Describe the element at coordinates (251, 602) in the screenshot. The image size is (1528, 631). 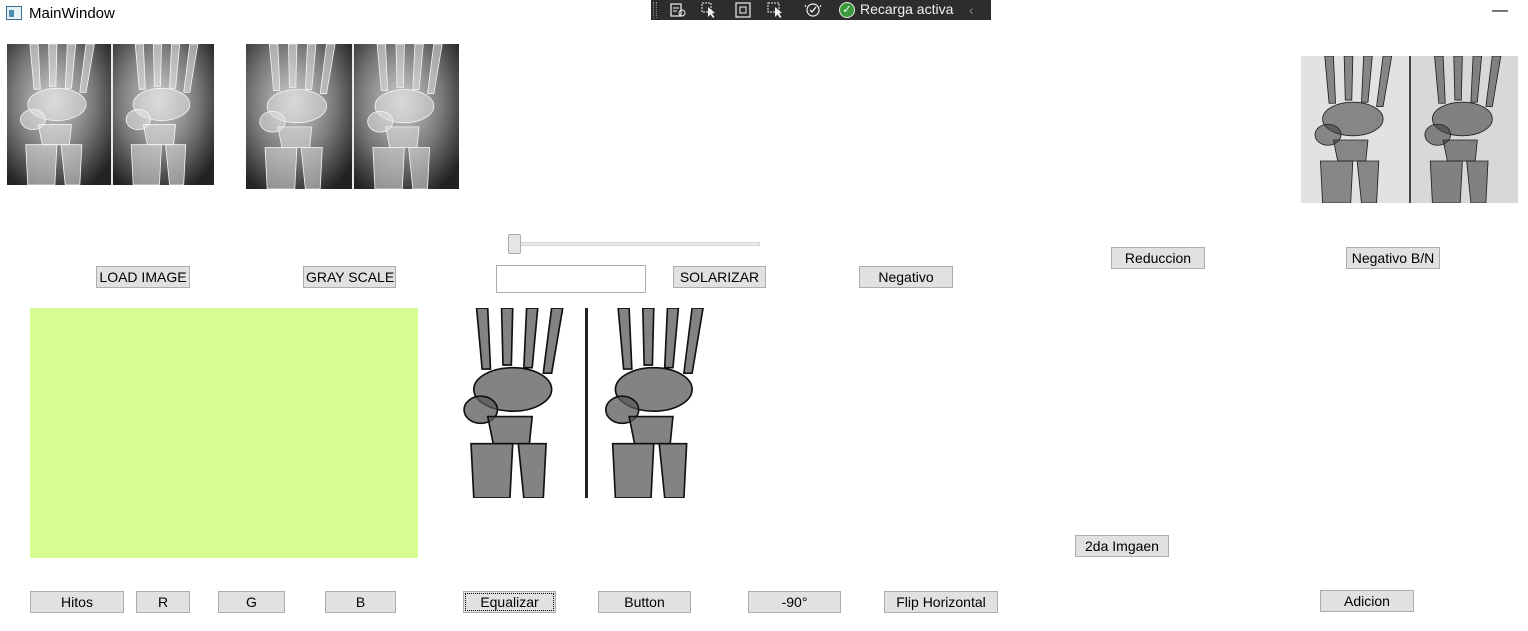
I see `g-channel-button: G` at that location.